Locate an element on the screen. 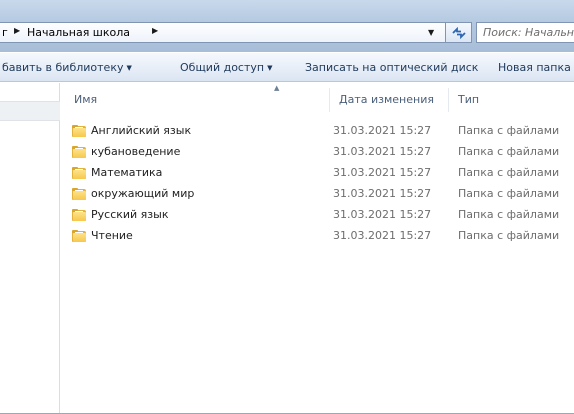 The width and height of the screenshot is (574, 414). search-input: Поиск: Начальн is located at coordinates (525, 32).